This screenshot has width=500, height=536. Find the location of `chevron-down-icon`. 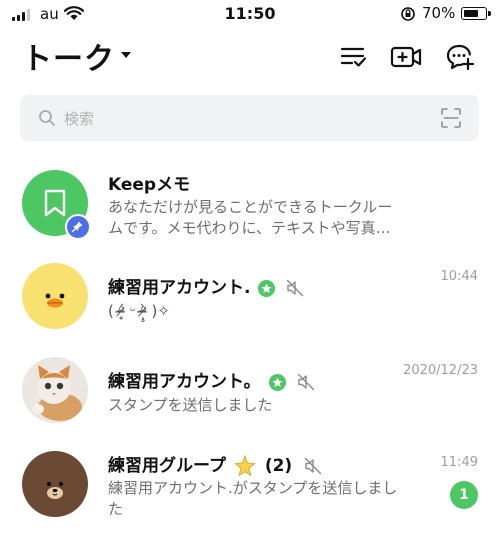

chevron-down-icon is located at coordinates (126, 55).